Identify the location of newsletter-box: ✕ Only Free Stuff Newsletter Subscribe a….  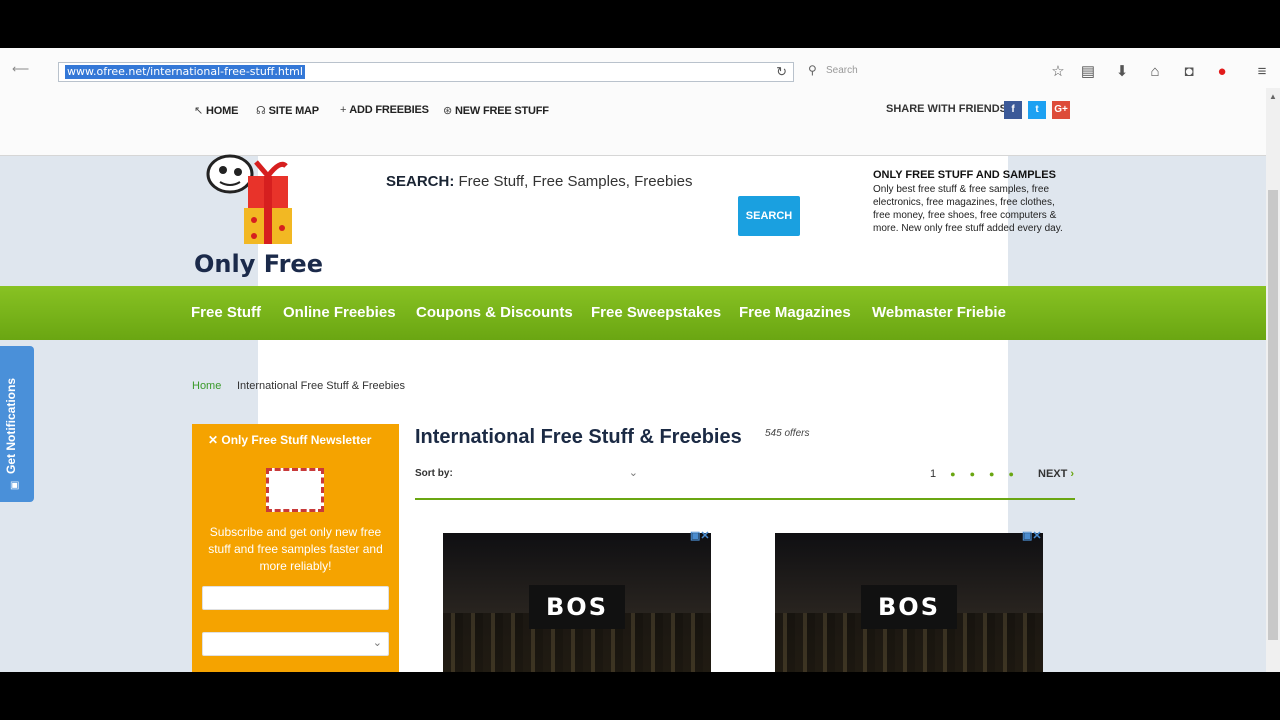
(295, 548).